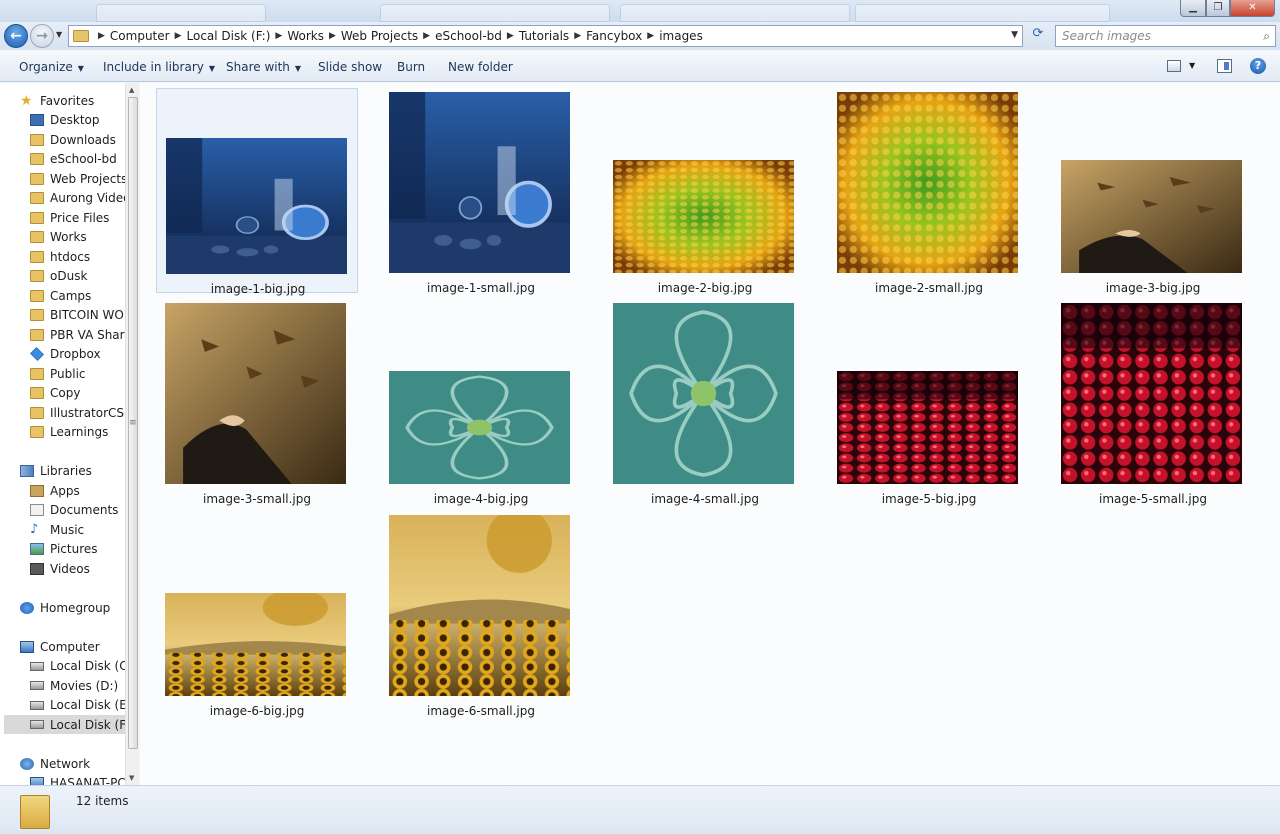 This screenshot has width=1280, height=834. Describe the element at coordinates (55, 393) in the screenshot. I see `nav-item-copy: Copy` at that location.